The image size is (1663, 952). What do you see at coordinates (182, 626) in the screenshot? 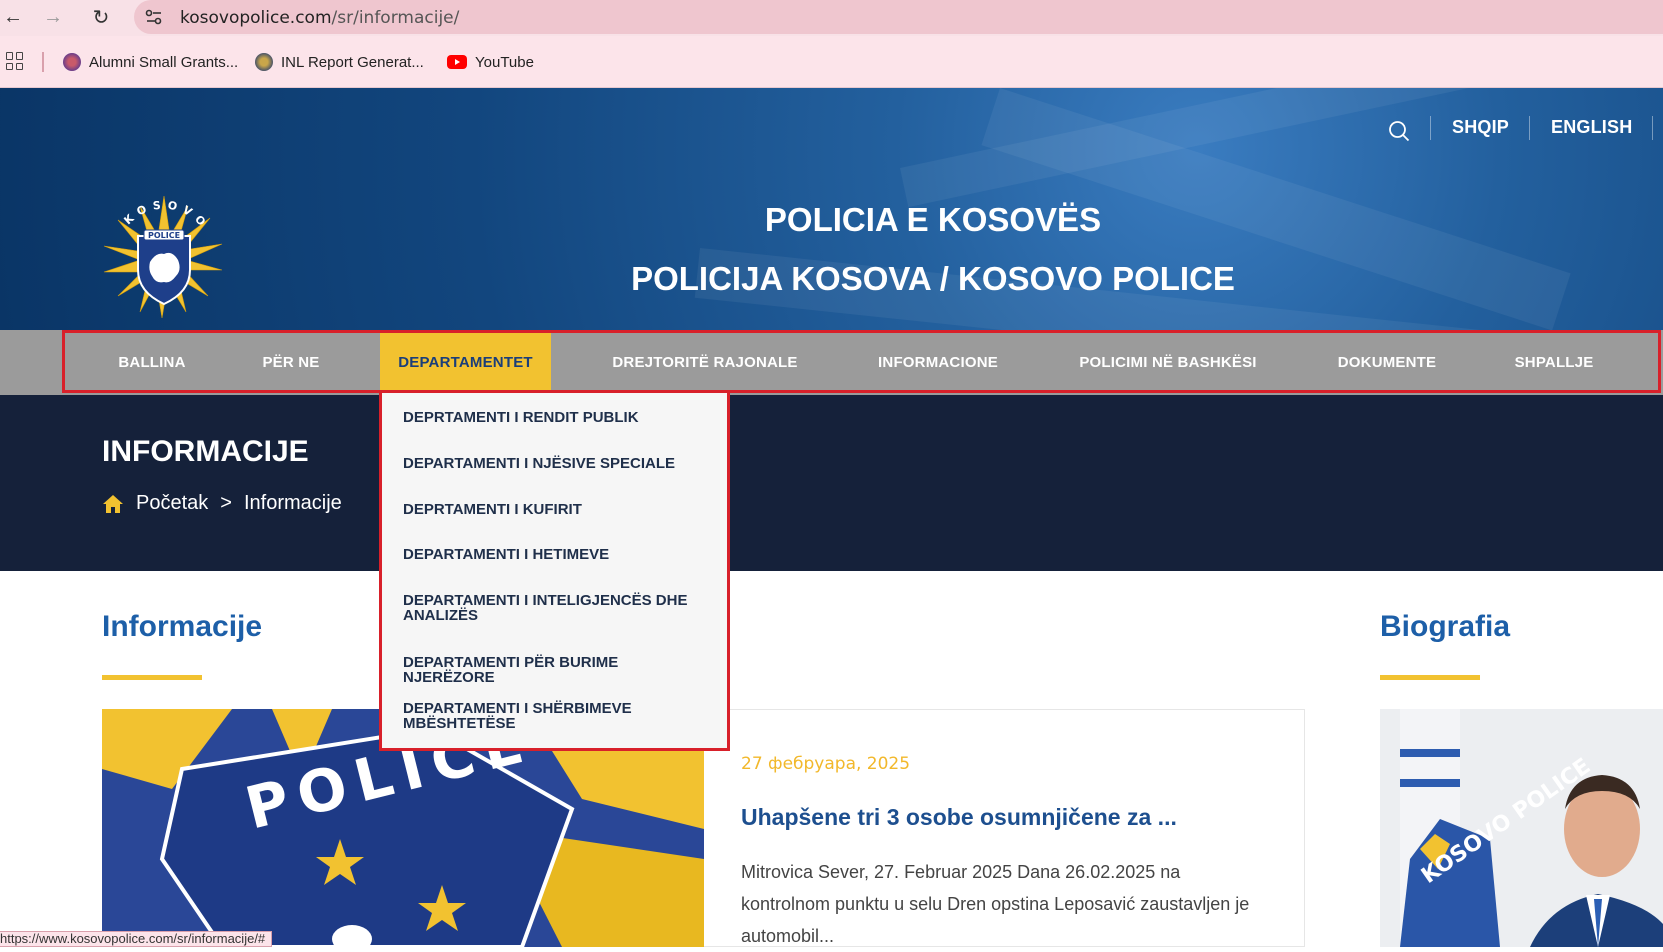
I see `section-title-informacije: Informacije` at bounding box center [182, 626].